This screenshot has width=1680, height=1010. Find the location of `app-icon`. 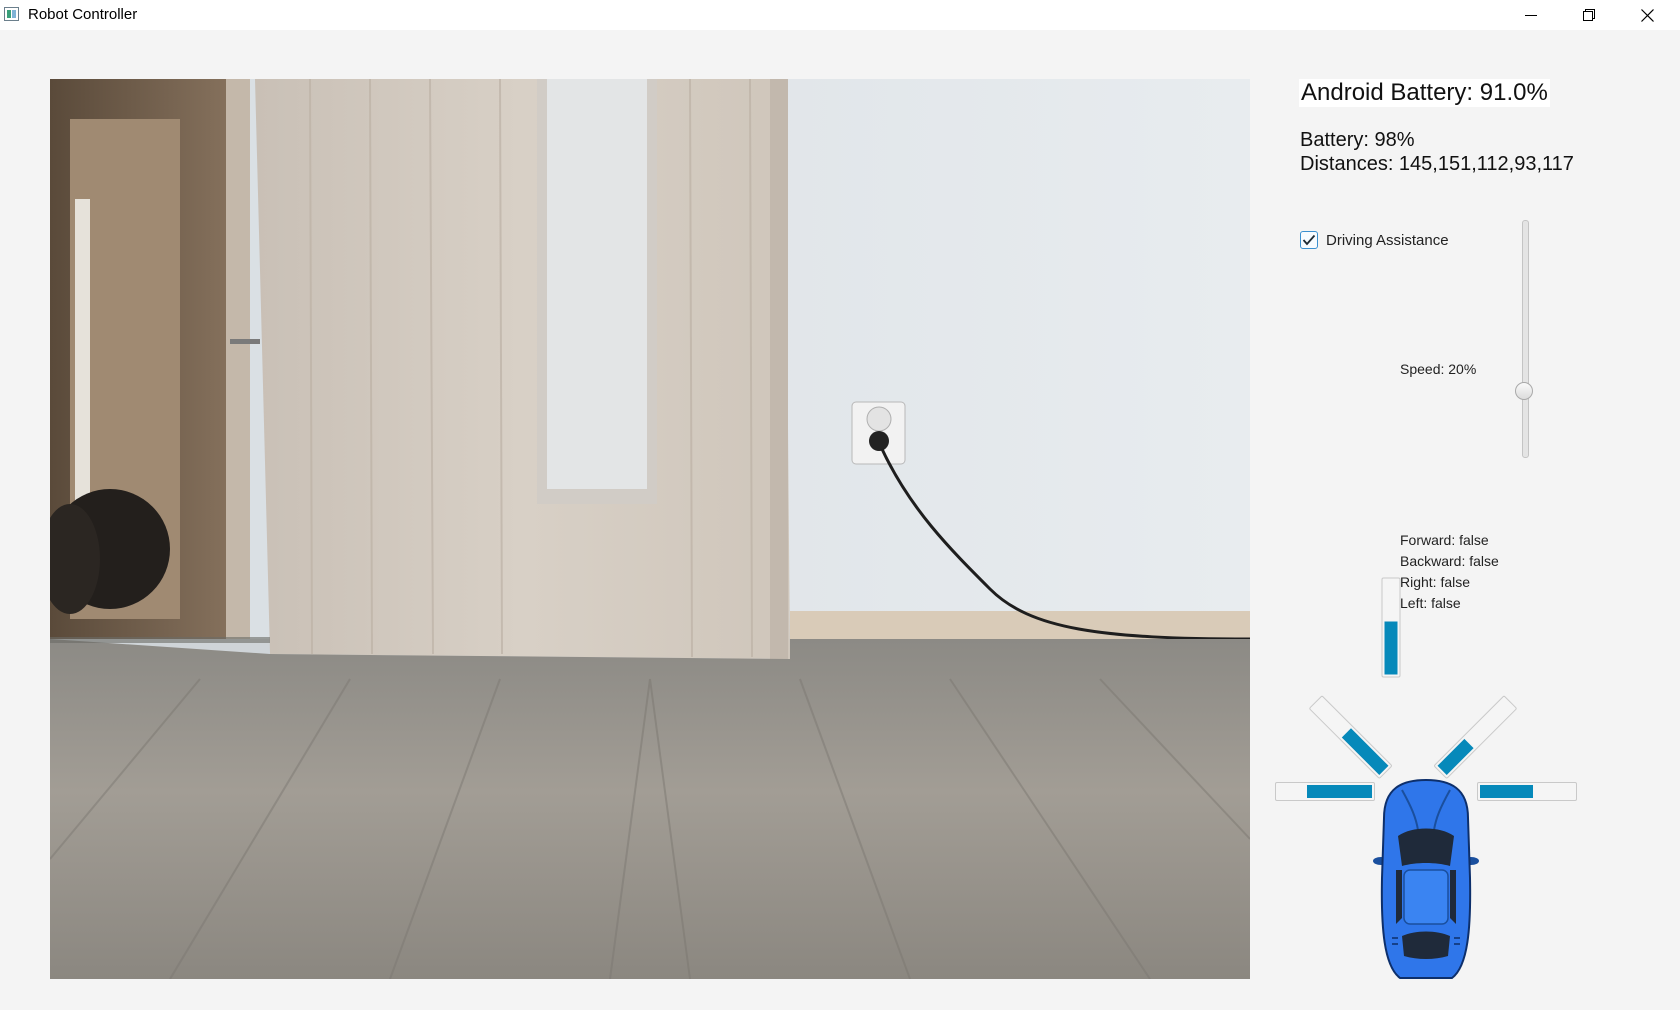

app-icon is located at coordinates (11, 14).